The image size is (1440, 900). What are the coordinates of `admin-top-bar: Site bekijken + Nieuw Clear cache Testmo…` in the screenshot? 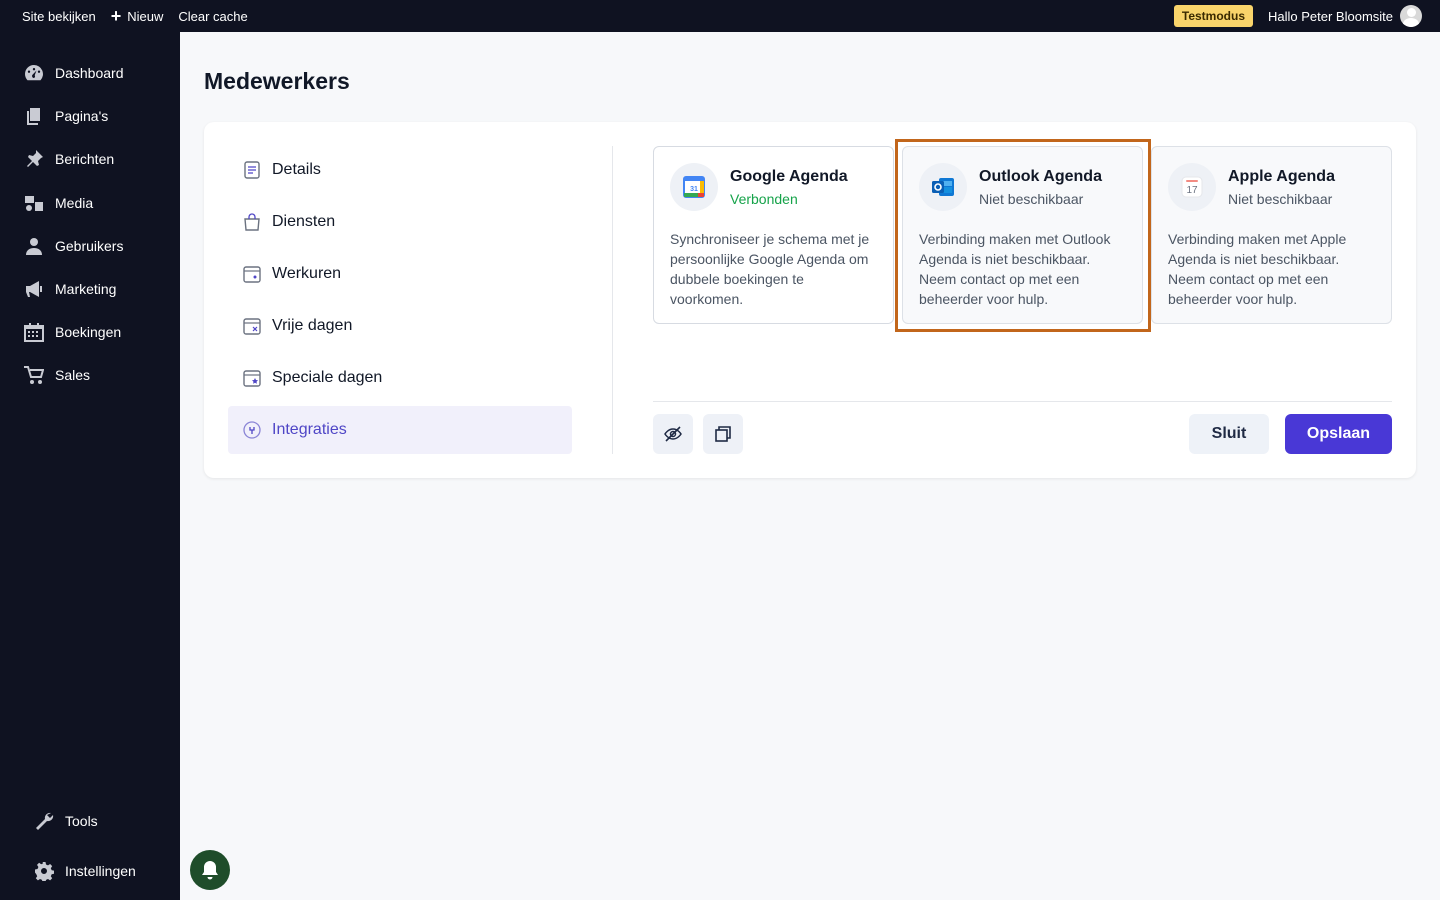 It's located at (720, 16).